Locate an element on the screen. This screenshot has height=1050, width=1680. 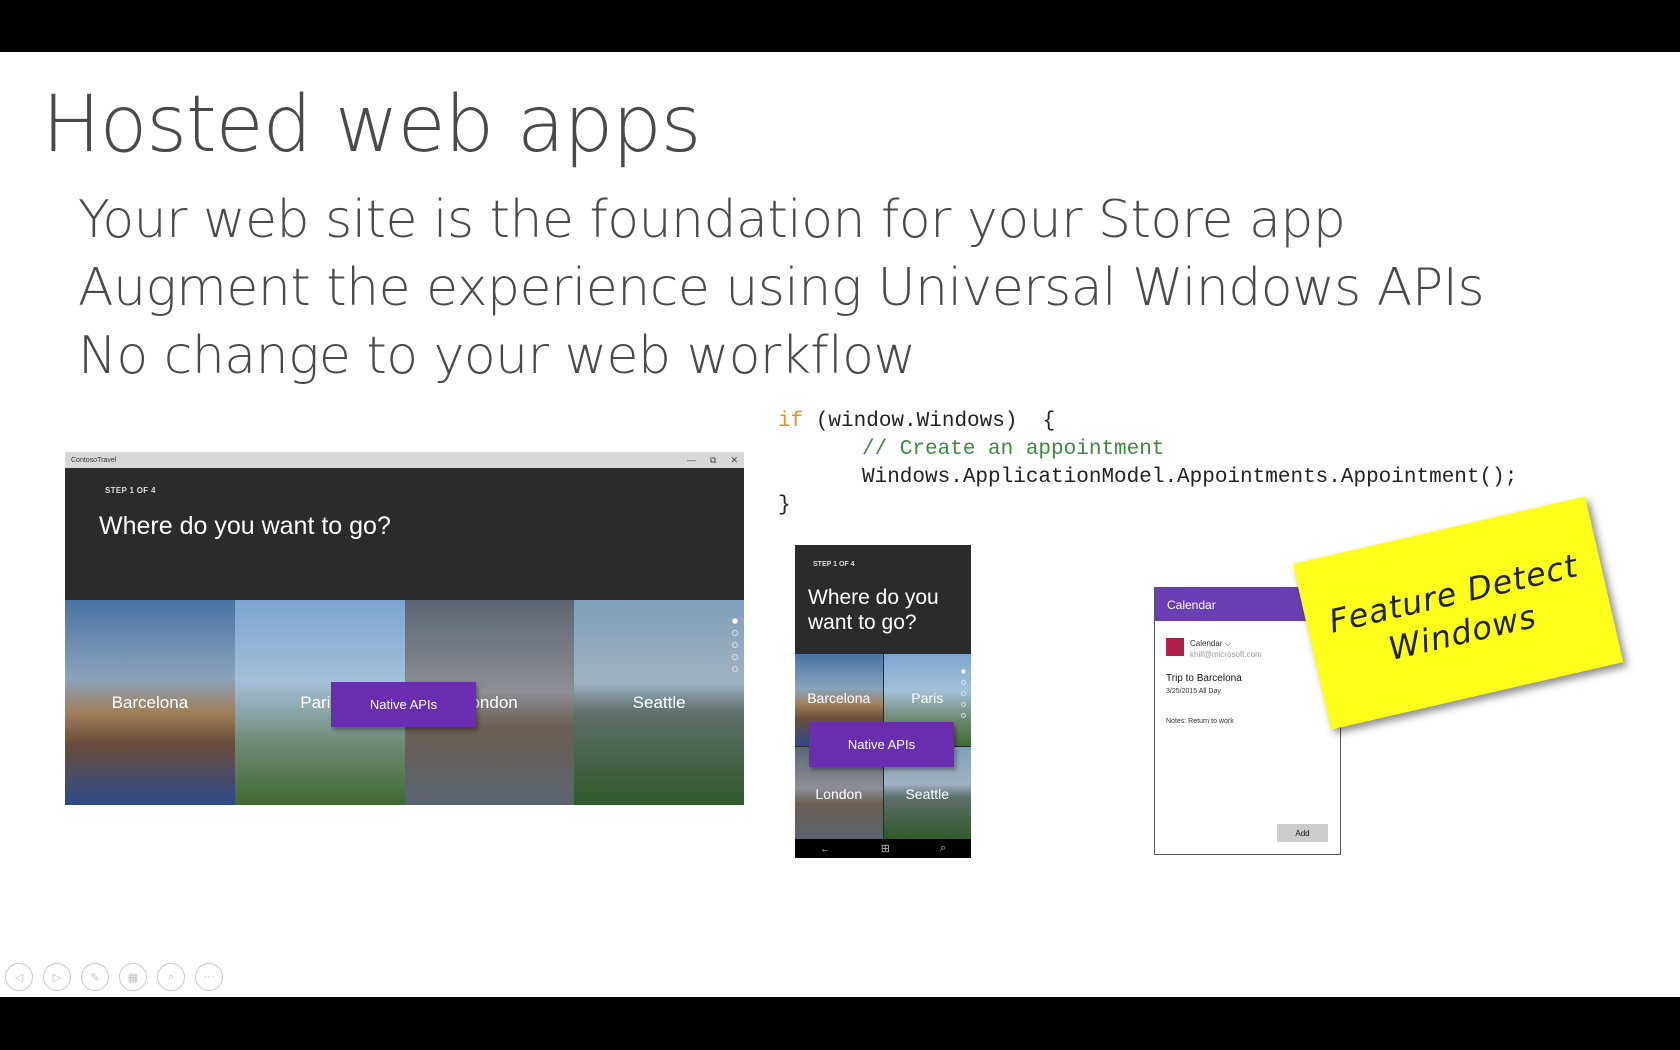
heading-line: Where do you is located at coordinates (873, 597).